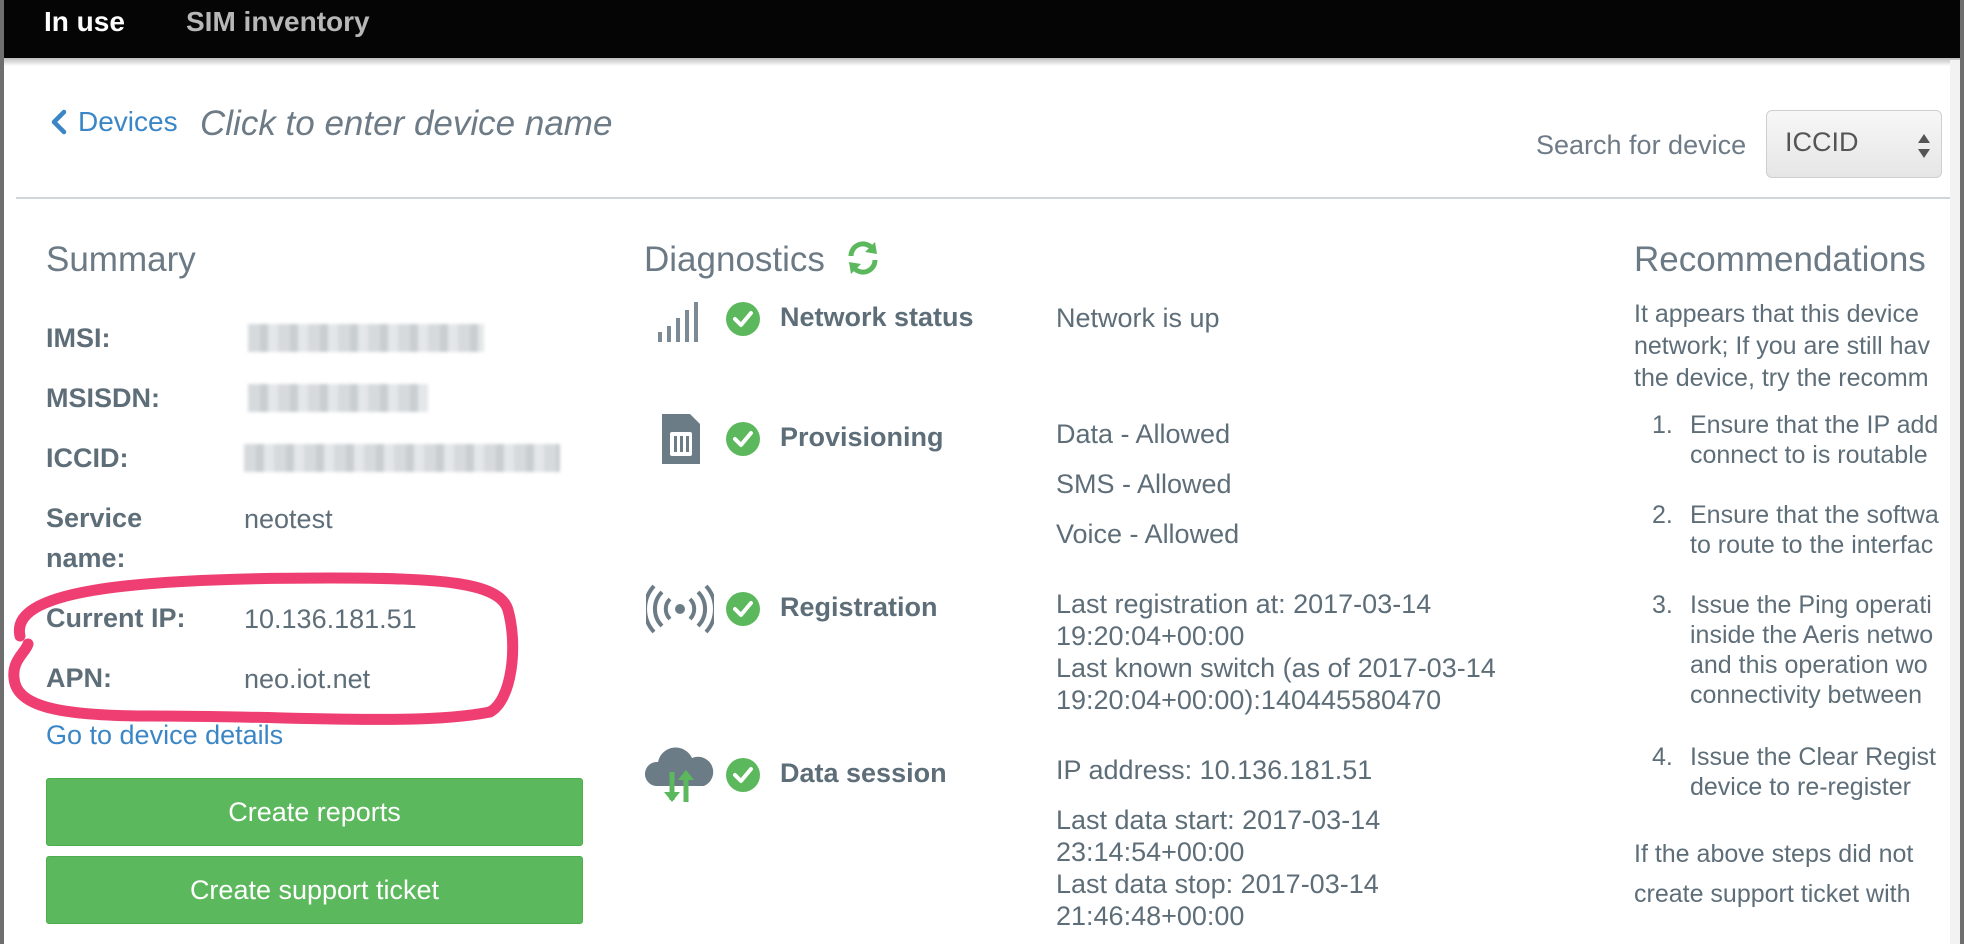 Image resolution: width=1964 pixels, height=944 pixels. What do you see at coordinates (988, 198) in the screenshot?
I see `header-divider` at bounding box center [988, 198].